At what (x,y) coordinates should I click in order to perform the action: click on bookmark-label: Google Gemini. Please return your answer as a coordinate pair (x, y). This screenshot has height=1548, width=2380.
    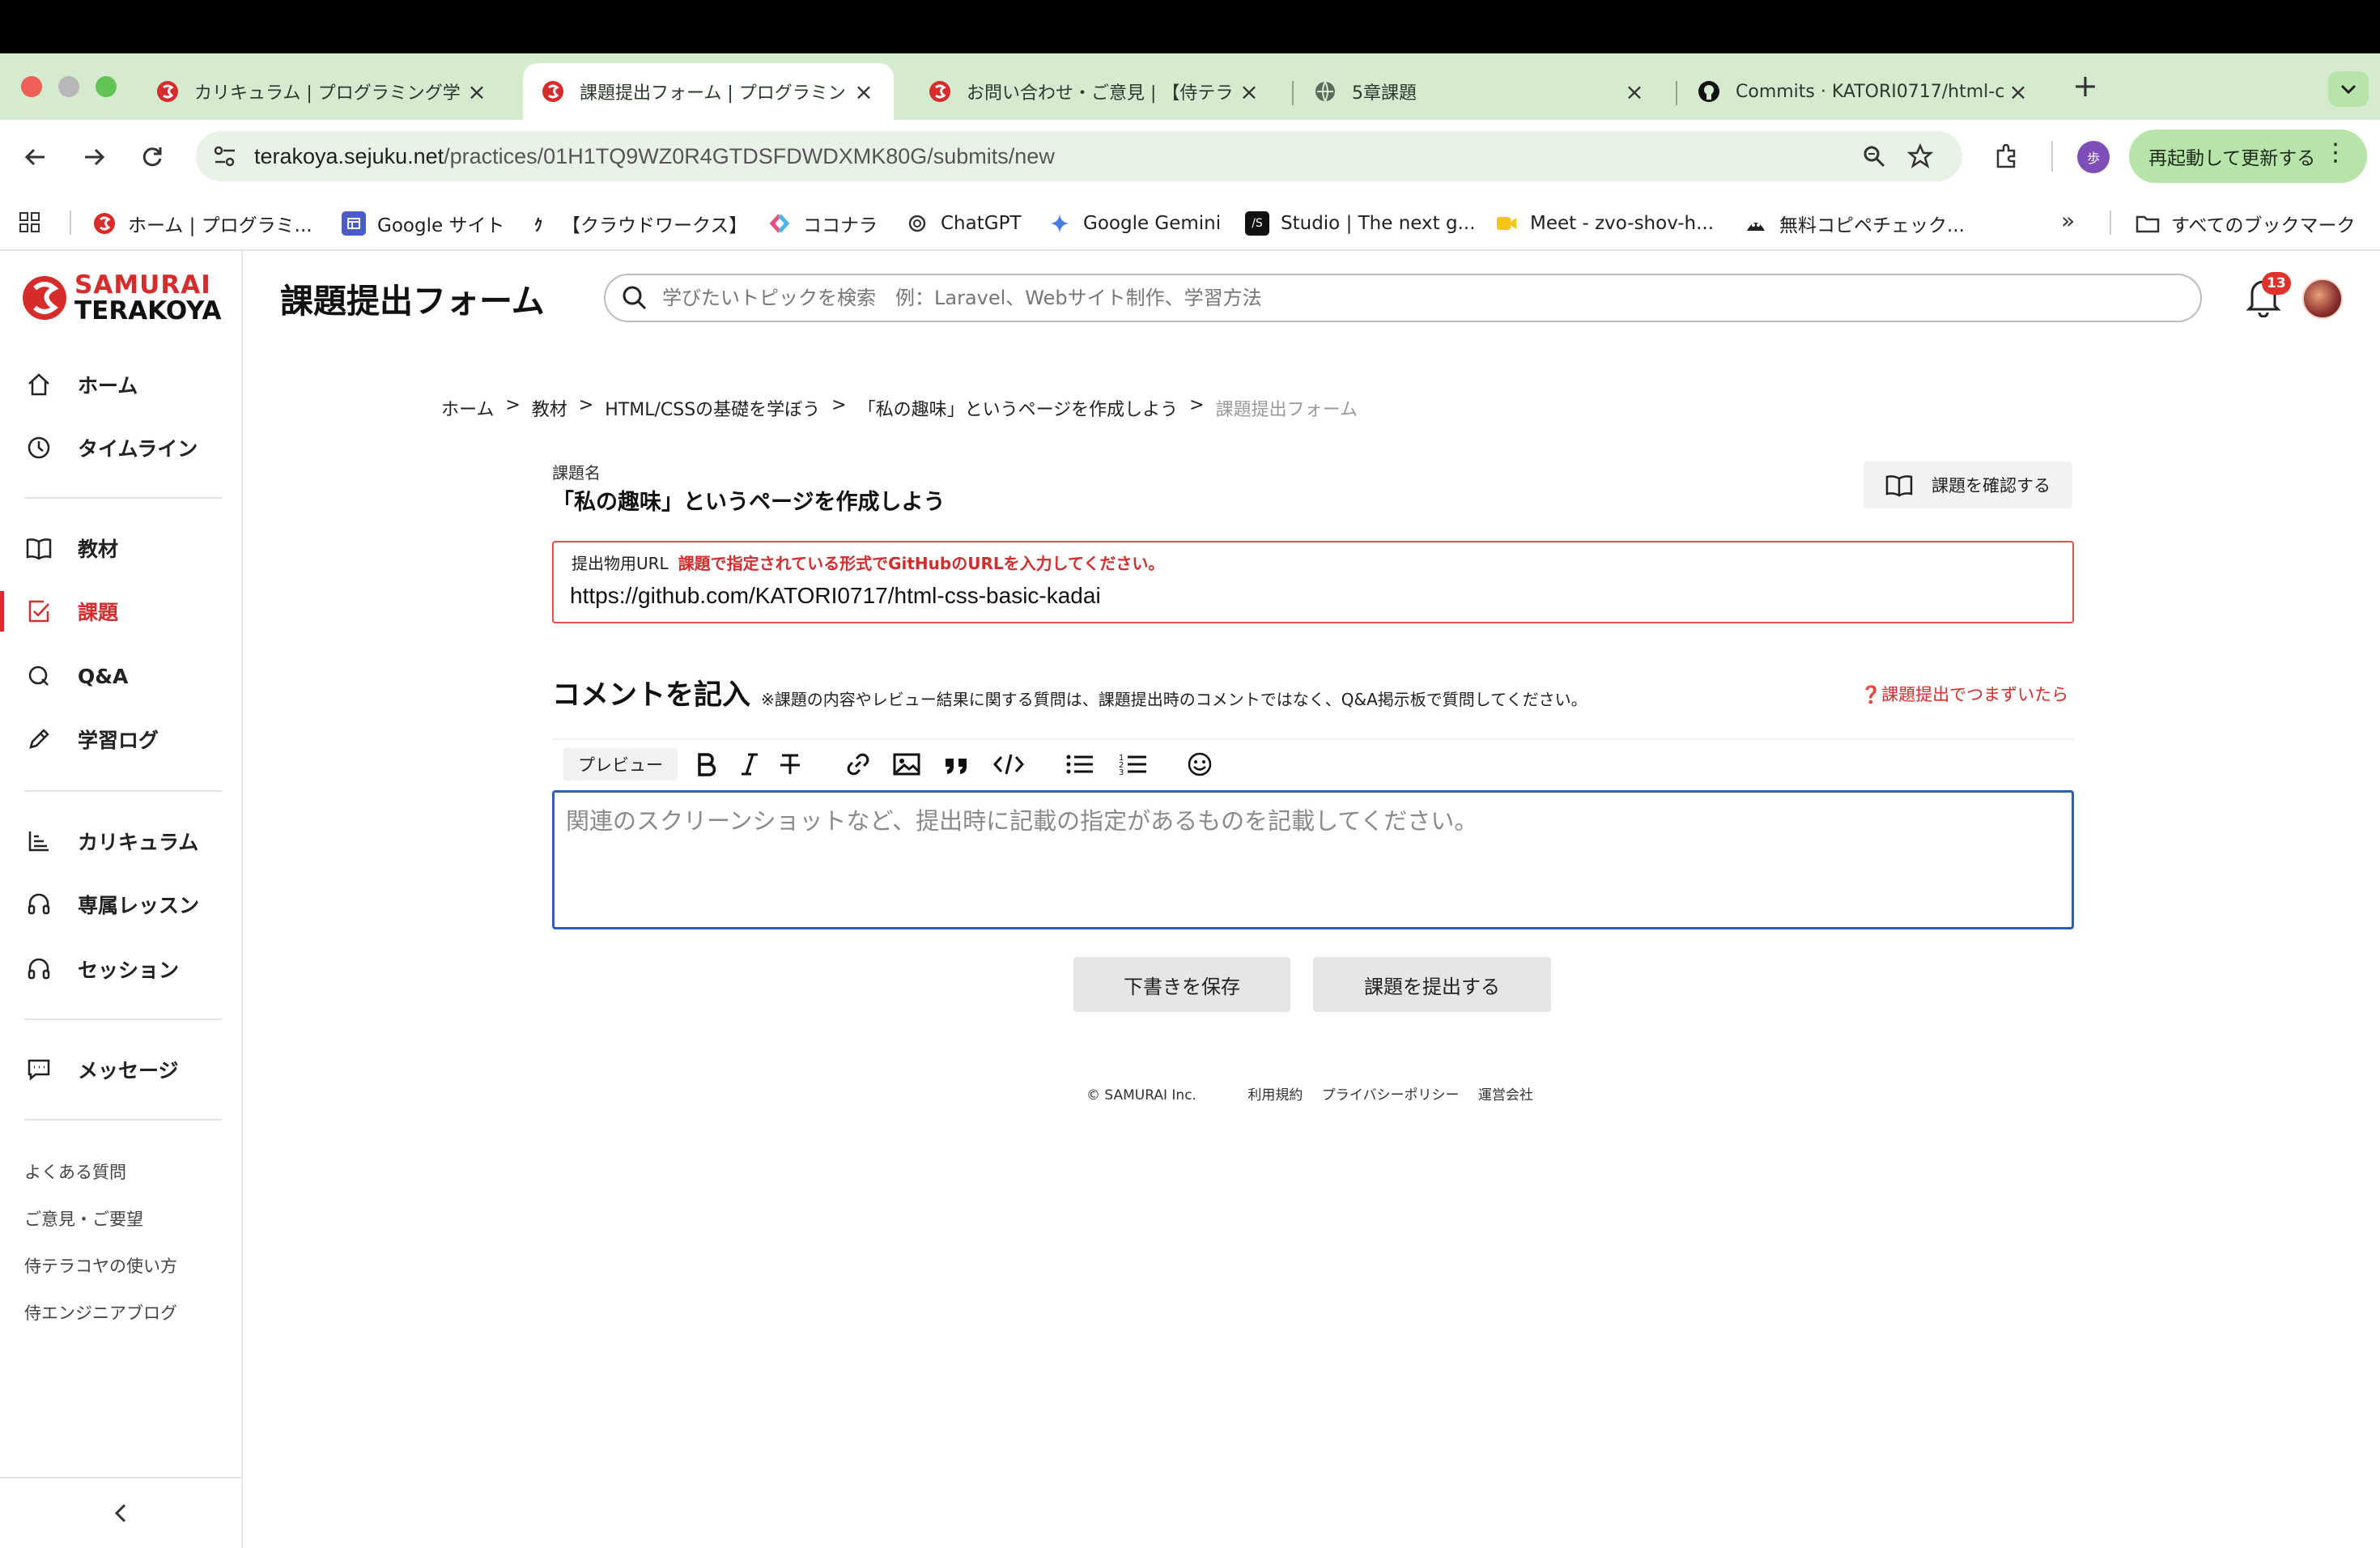
    Looking at the image, I should click on (1152, 223).